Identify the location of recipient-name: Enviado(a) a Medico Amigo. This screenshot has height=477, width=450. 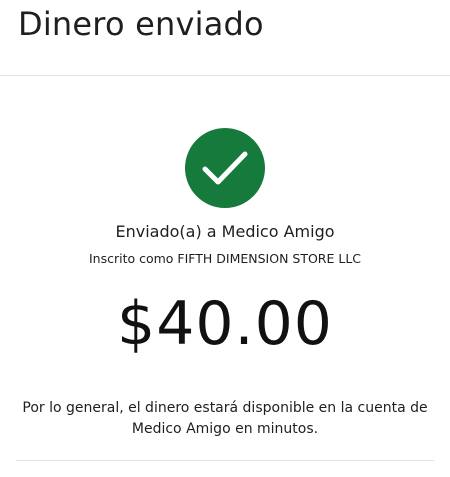
(225, 231).